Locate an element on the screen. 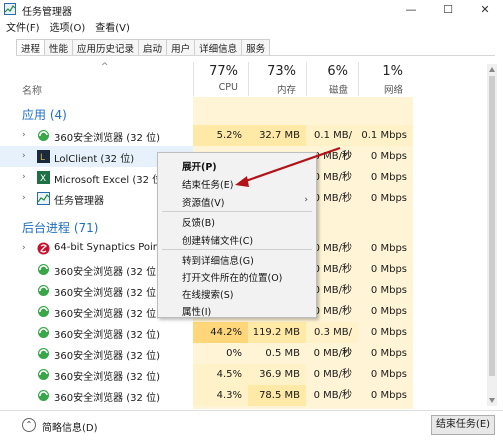  tab-strip: 进程 性能 应用历史记录 启动 用户 详细信息 服务 is located at coordinates (143, 47).